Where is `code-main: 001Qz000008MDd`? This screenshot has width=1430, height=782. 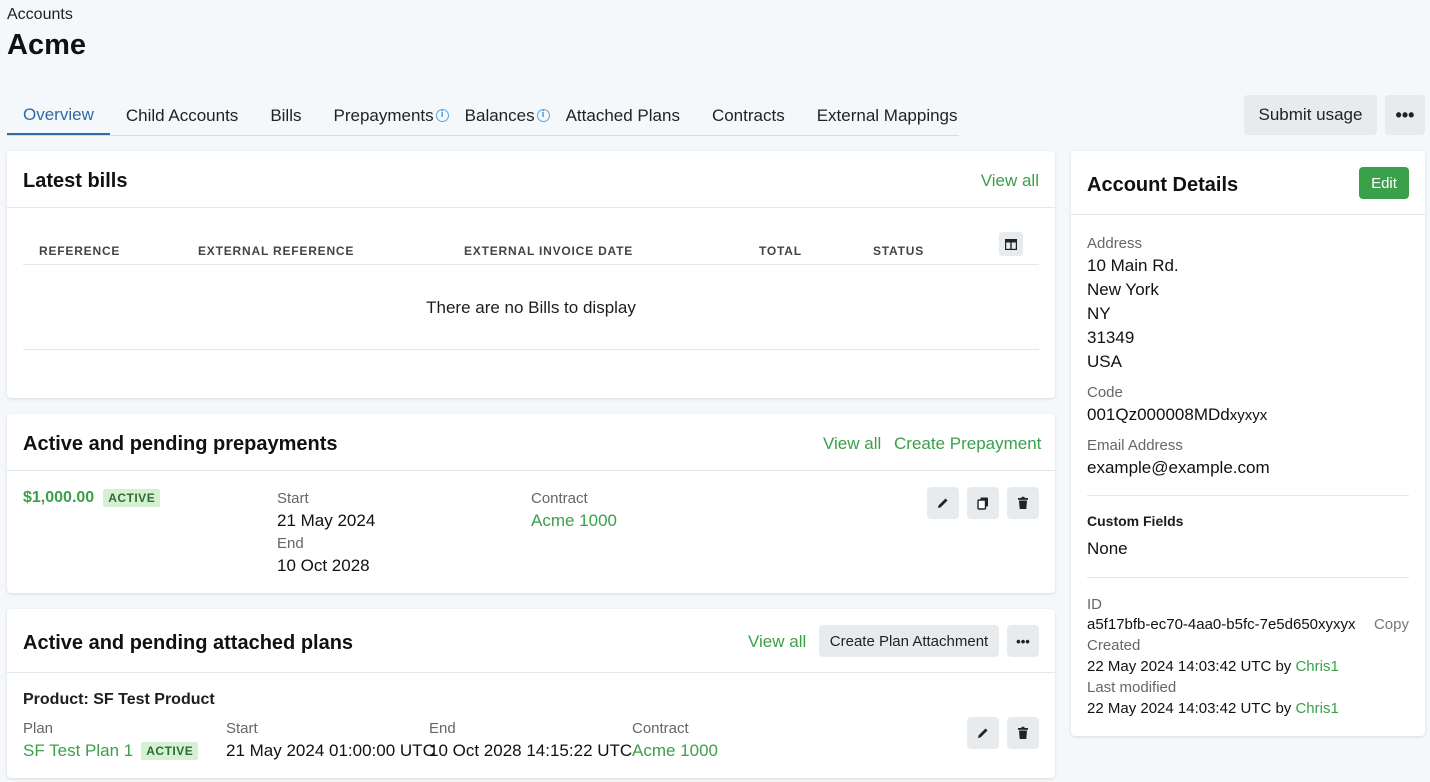 code-main: 001Qz000008MDd is located at coordinates (1158, 414).